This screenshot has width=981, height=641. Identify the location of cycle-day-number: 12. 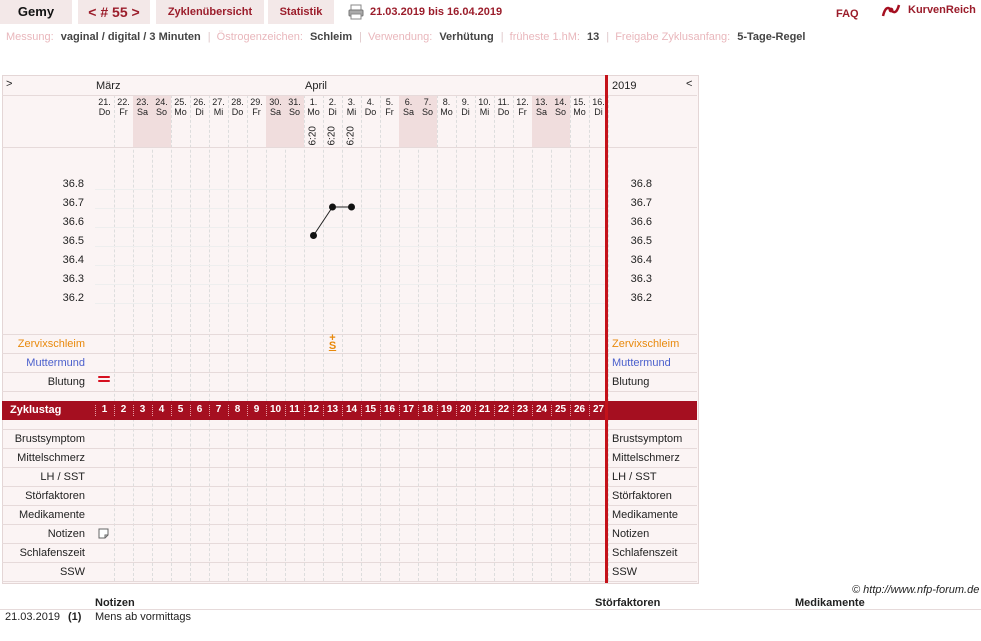
(313, 409).